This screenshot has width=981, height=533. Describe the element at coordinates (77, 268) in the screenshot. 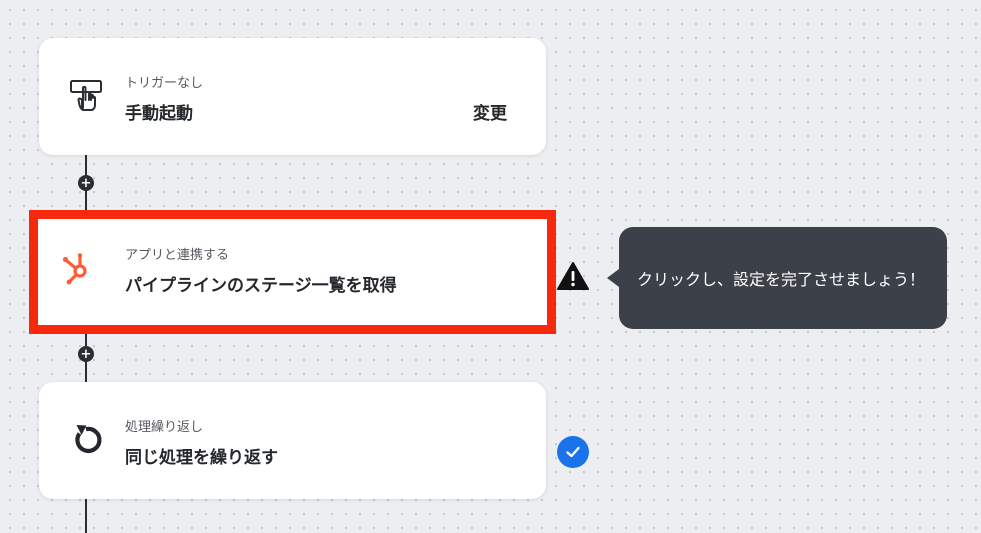

I see `hubspot-icon` at that location.